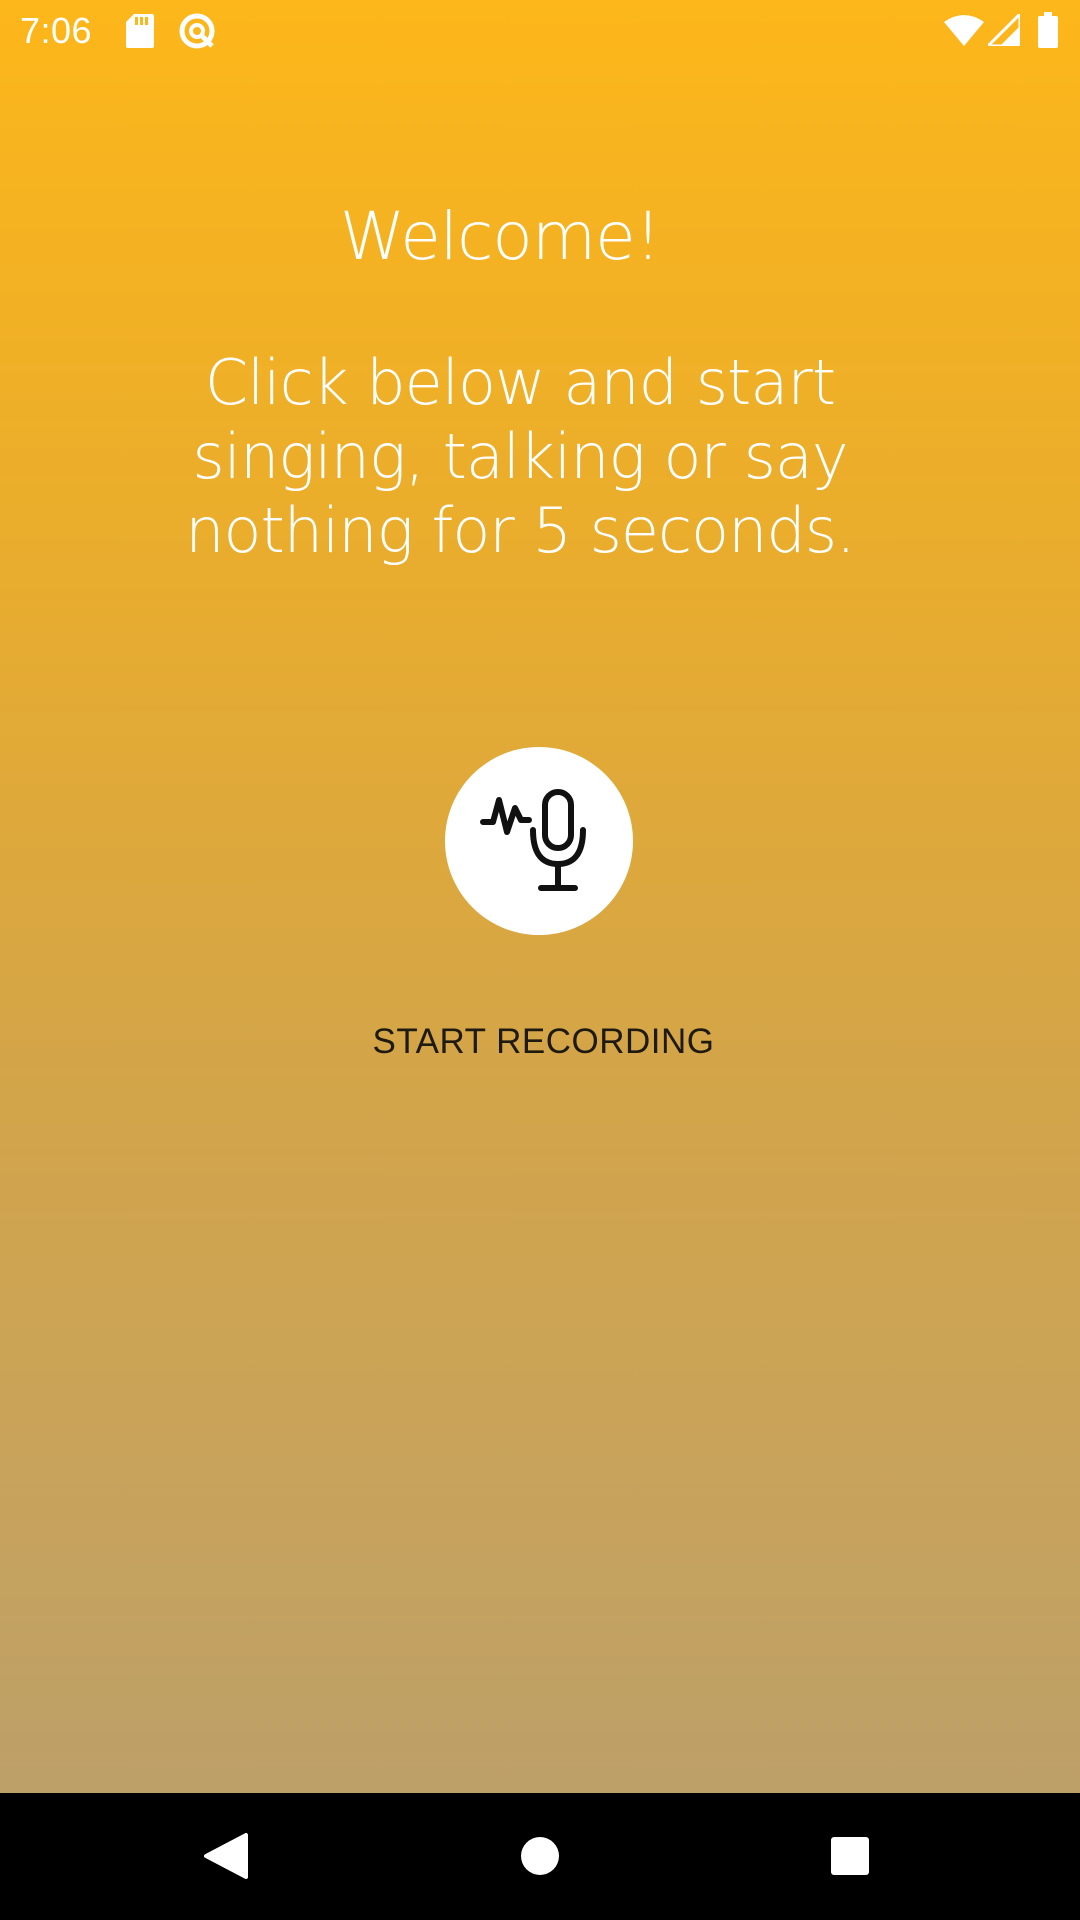 This screenshot has height=1920, width=1080. I want to click on home-button, so click(540, 1856).